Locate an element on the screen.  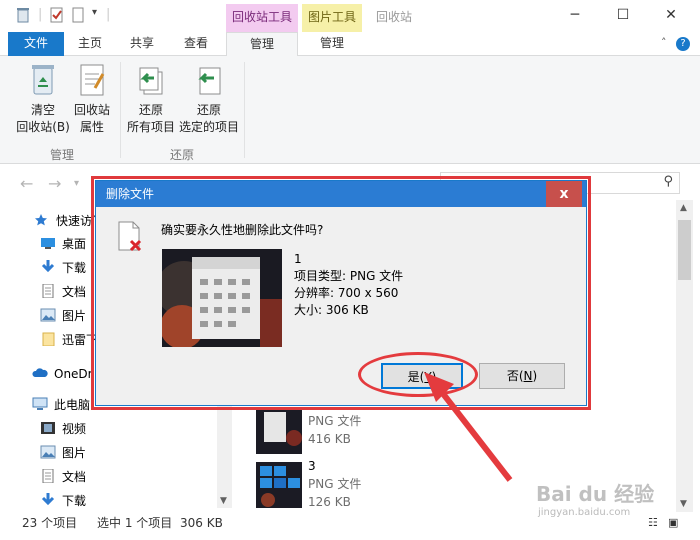
file-size-line: 大小: 306 KB is located at coordinates (331, 310).